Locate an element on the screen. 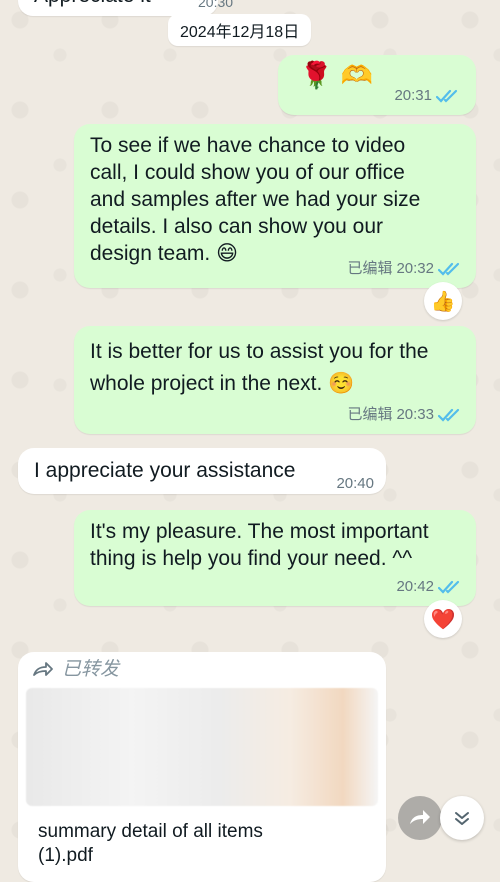 This screenshot has height=882, width=500. message-meta: 已编辑 20:32 is located at coordinates (405, 268).